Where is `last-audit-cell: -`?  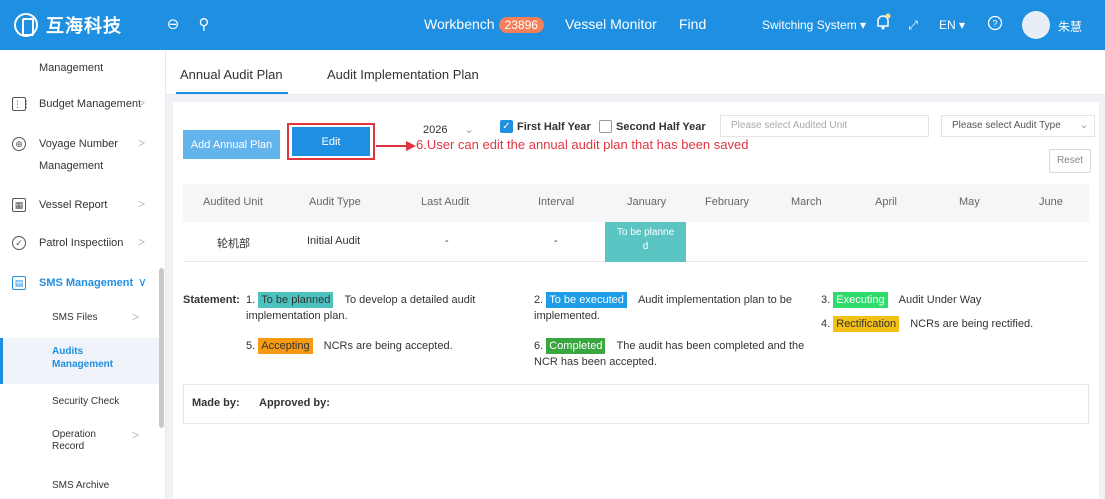 last-audit-cell: - is located at coordinates (447, 241).